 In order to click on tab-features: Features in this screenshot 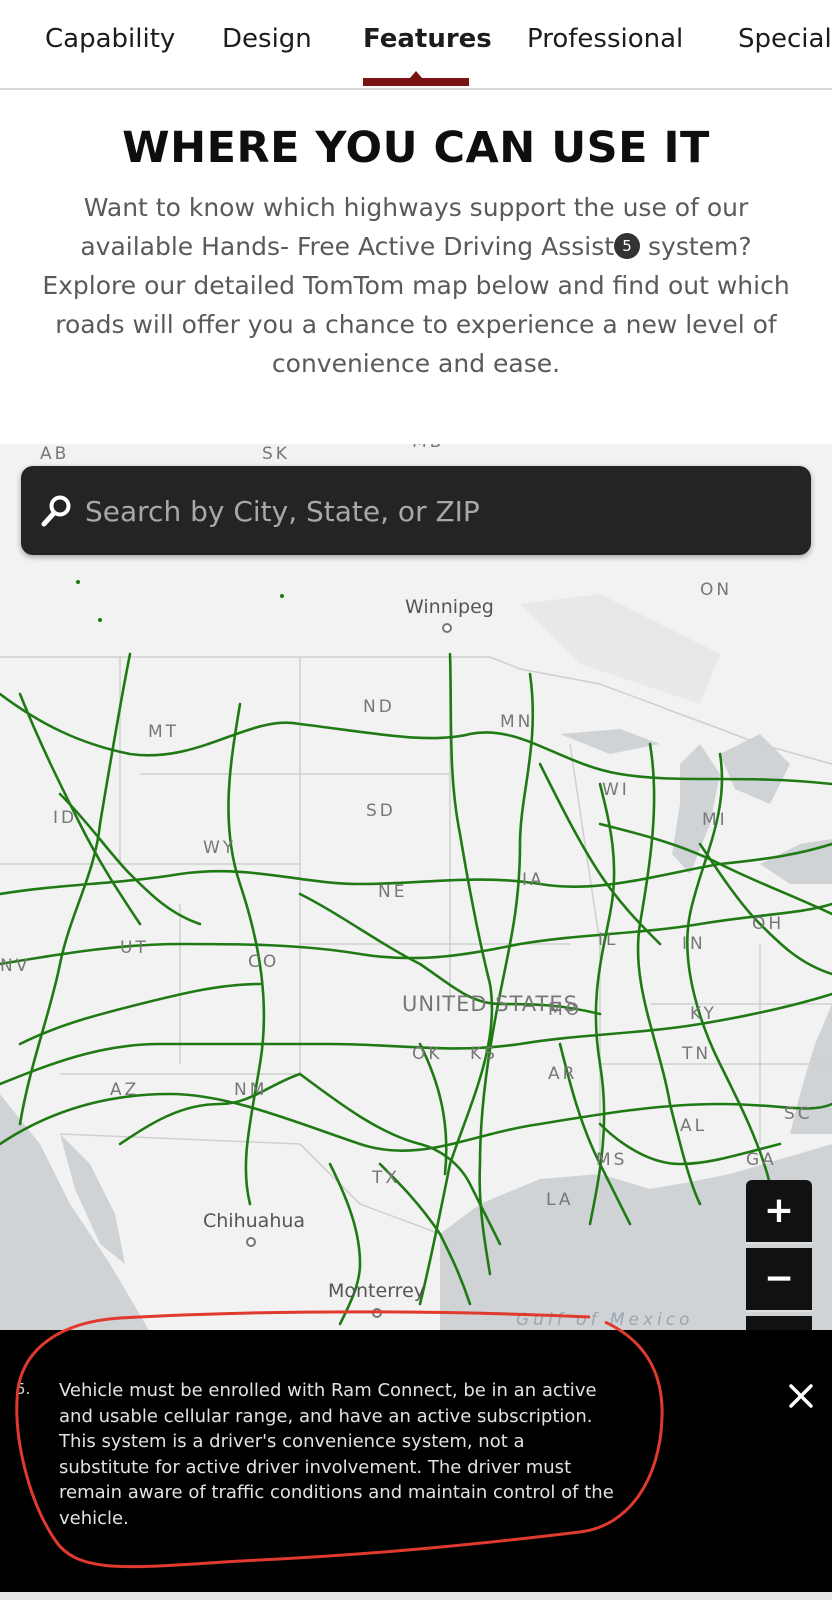, I will do `click(427, 39)`.